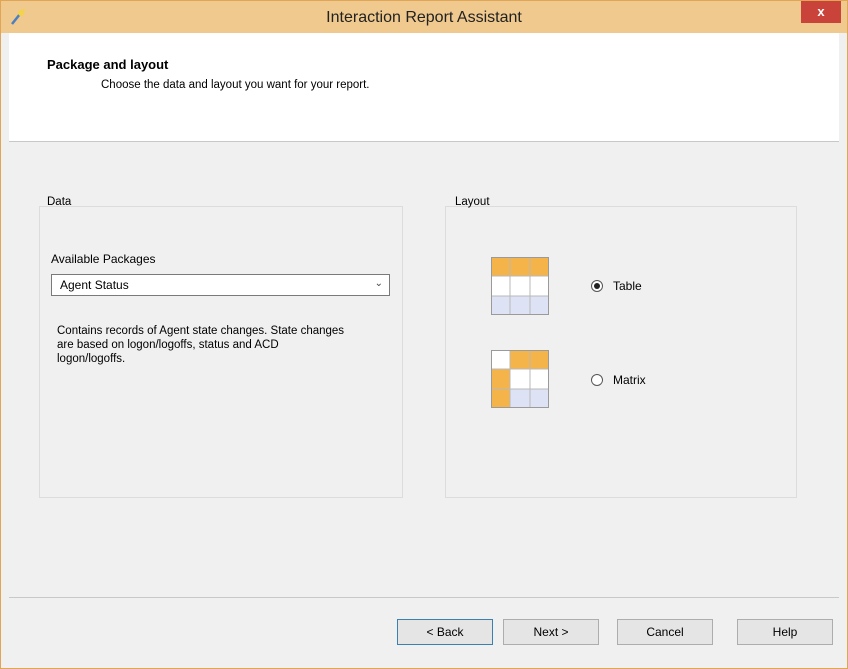 This screenshot has width=848, height=669. What do you see at coordinates (821, 12) in the screenshot?
I see `close-button: x` at bounding box center [821, 12].